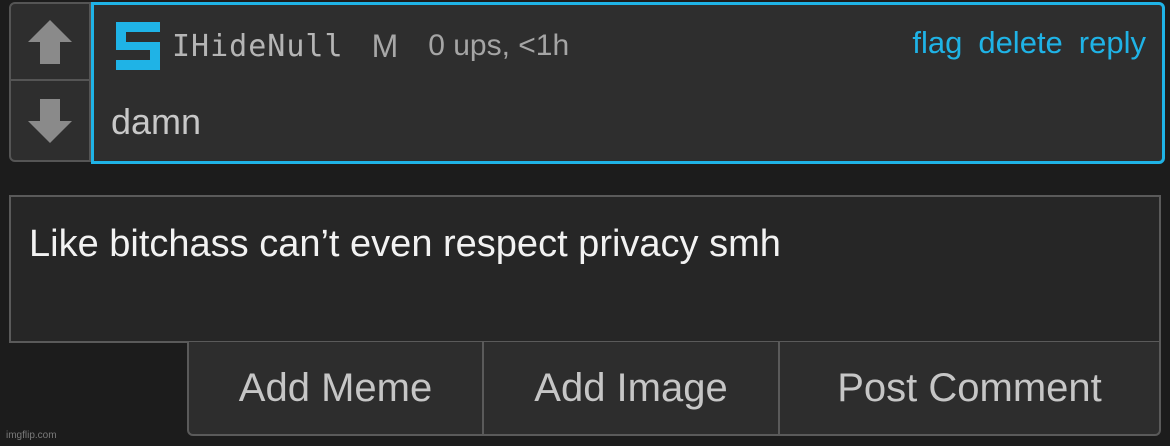 The height and width of the screenshot is (446, 1170). I want to click on post-comment-button: Post Comment, so click(969, 388).